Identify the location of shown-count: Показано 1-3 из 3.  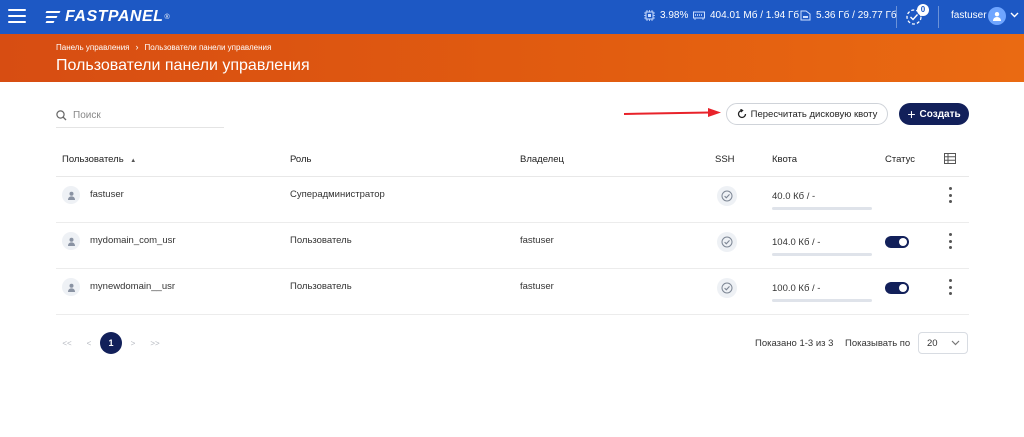
(794, 343).